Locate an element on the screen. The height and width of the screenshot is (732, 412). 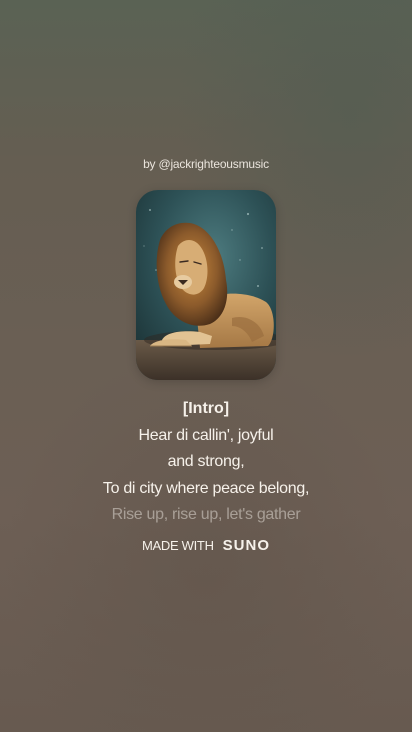
lyric-line: To di city where peace belong, is located at coordinates (206, 488).